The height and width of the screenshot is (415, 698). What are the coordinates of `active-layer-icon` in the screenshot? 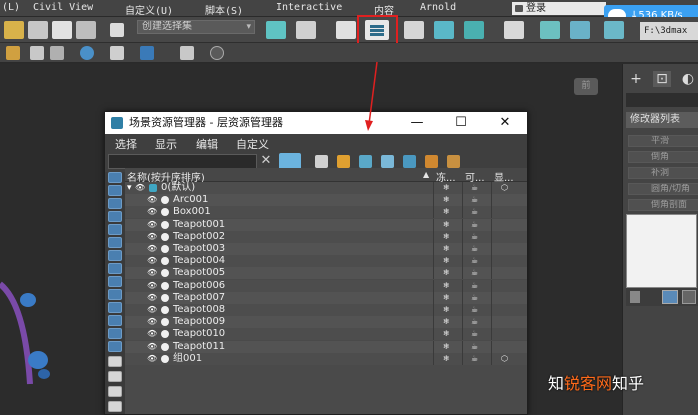 It's located at (431, 161).